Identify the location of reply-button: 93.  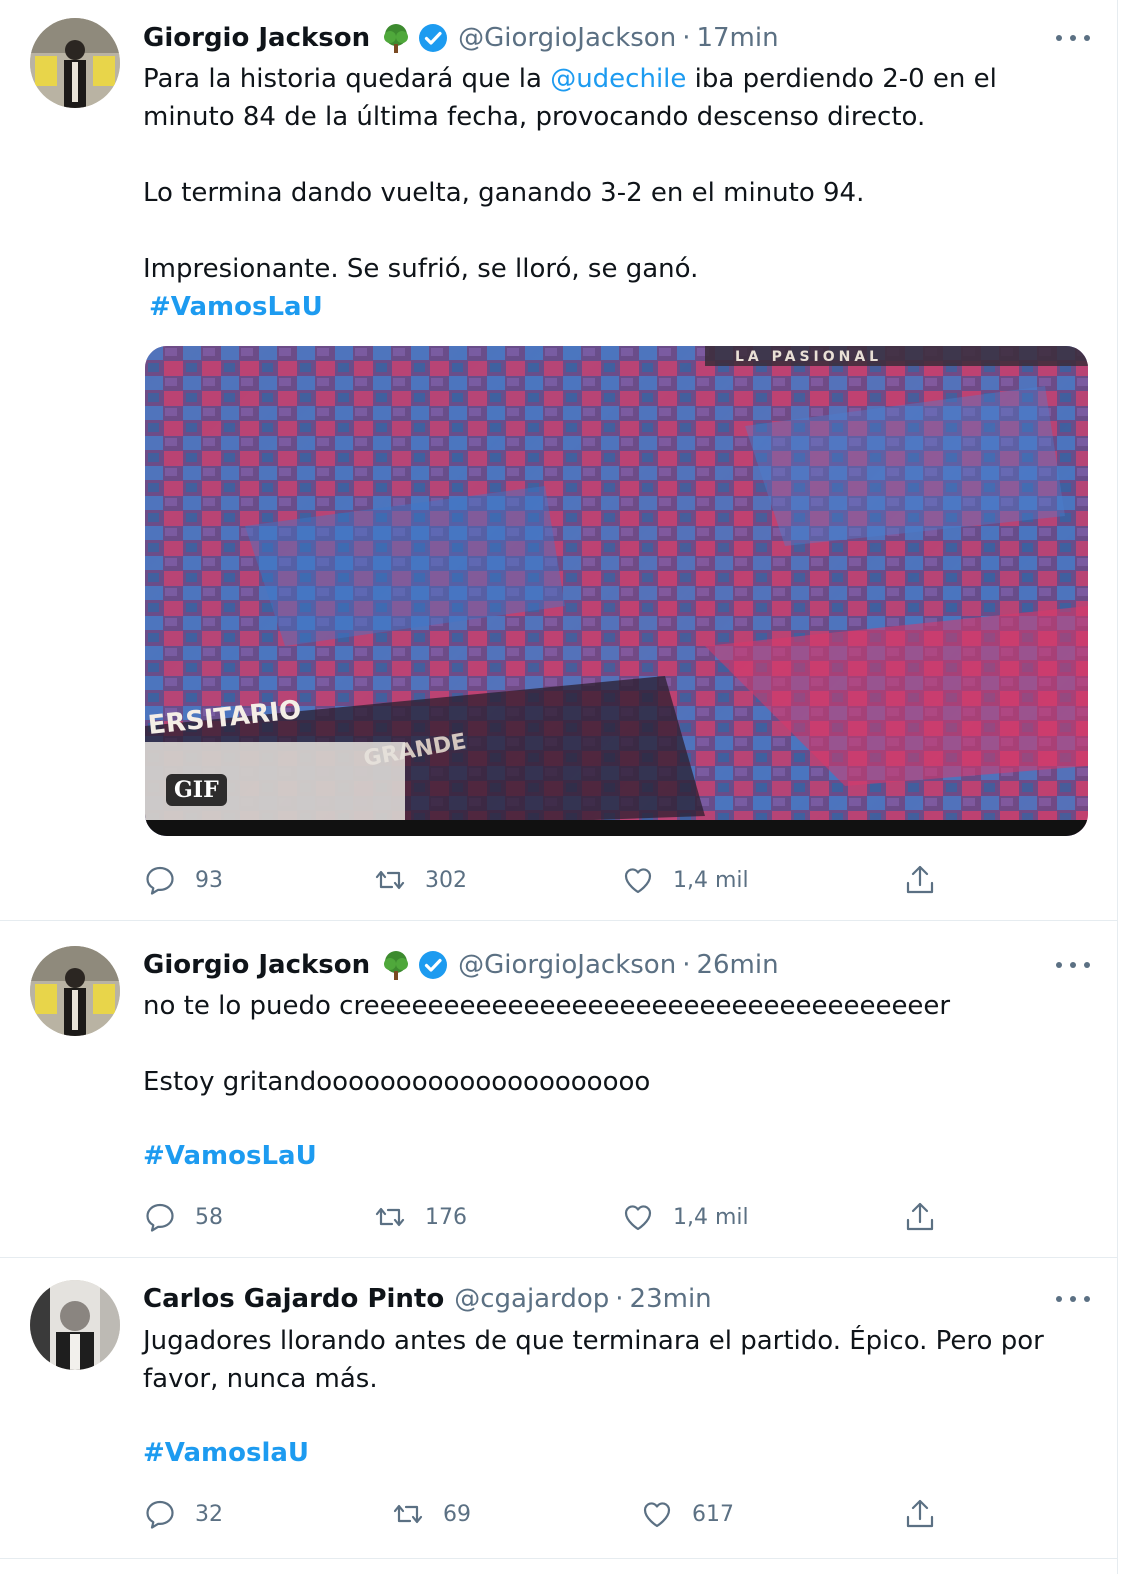
(183, 880).